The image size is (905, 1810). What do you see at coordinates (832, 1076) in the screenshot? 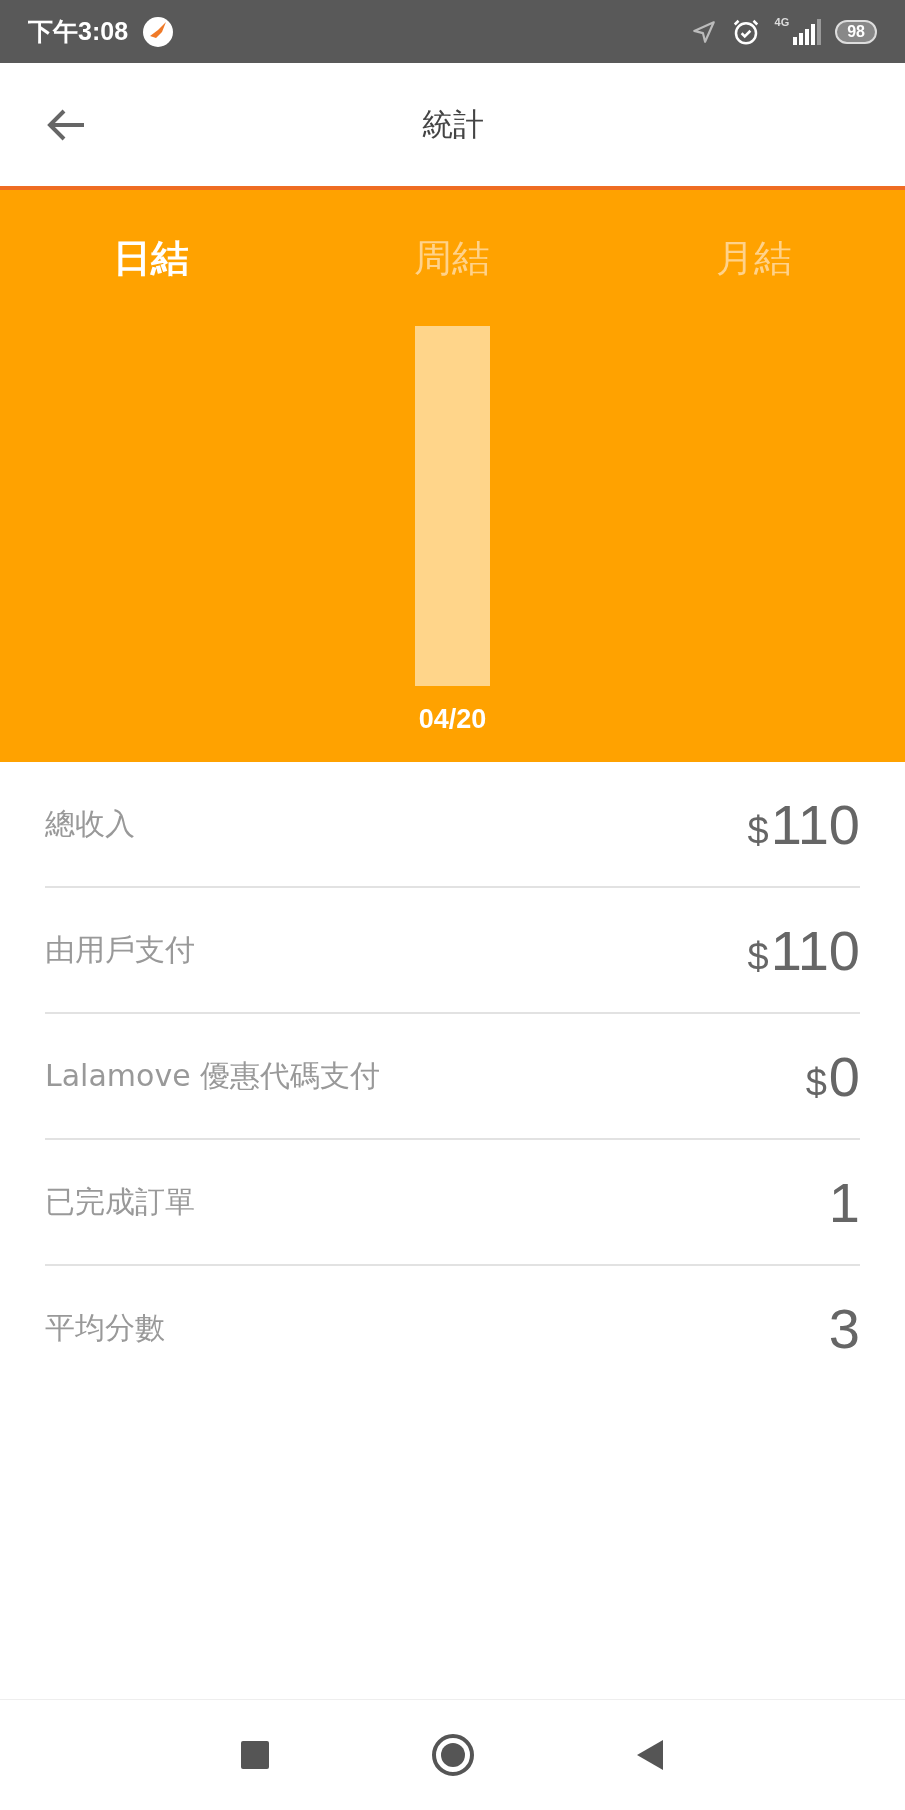
I see `stat-value: $0` at bounding box center [832, 1076].